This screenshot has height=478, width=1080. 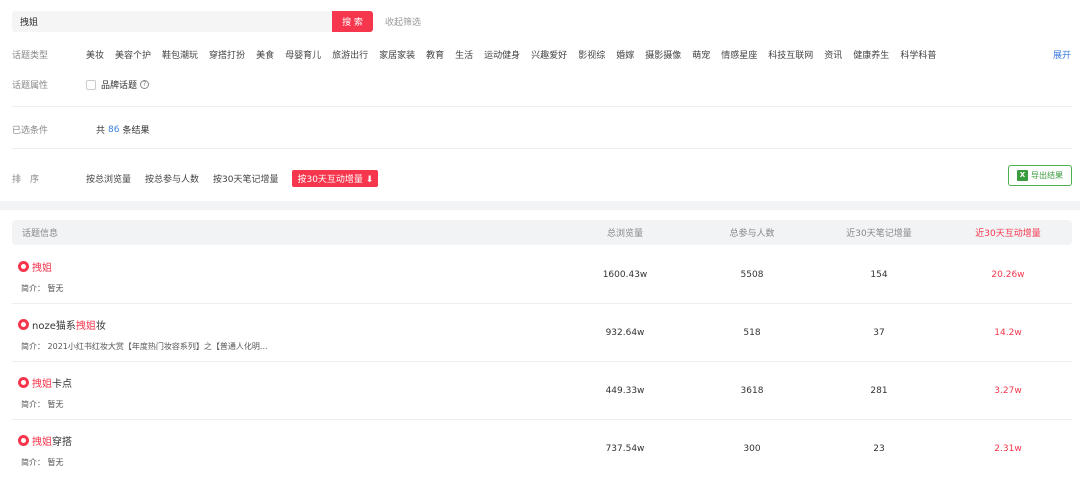 I want to click on topic-title: 拽姐 卡点, so click(x=45, y=382).